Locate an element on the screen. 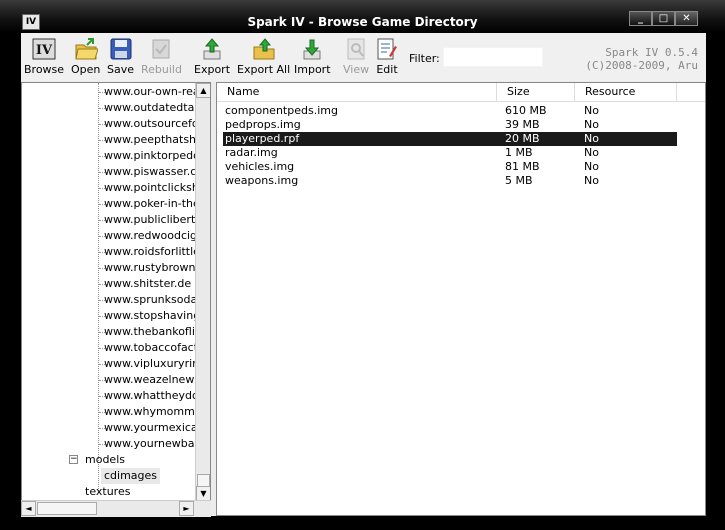 The image size is (725, 530). edit-label: Edit is located at coordinates (387, 69).